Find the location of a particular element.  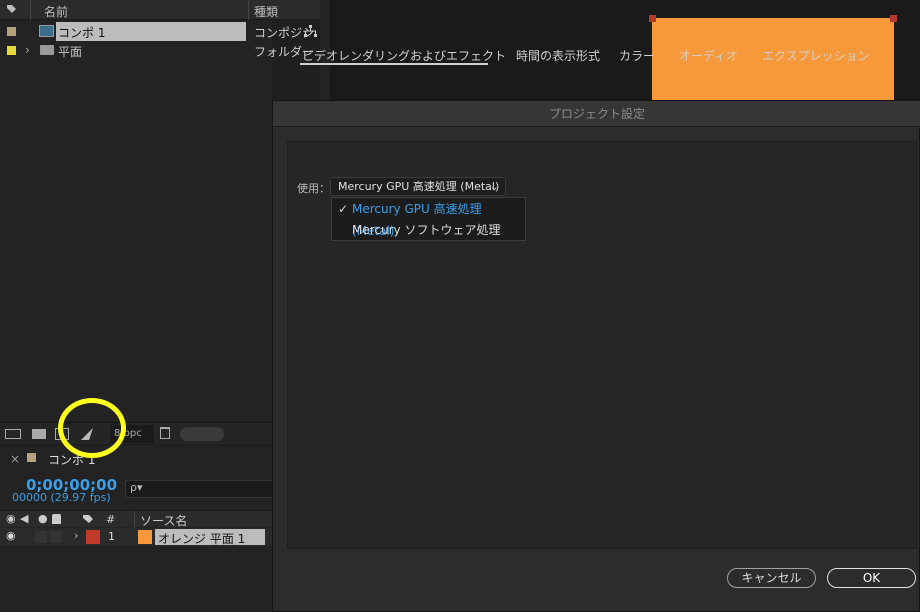

flowchart-icon is located at coordinates (310, 31).